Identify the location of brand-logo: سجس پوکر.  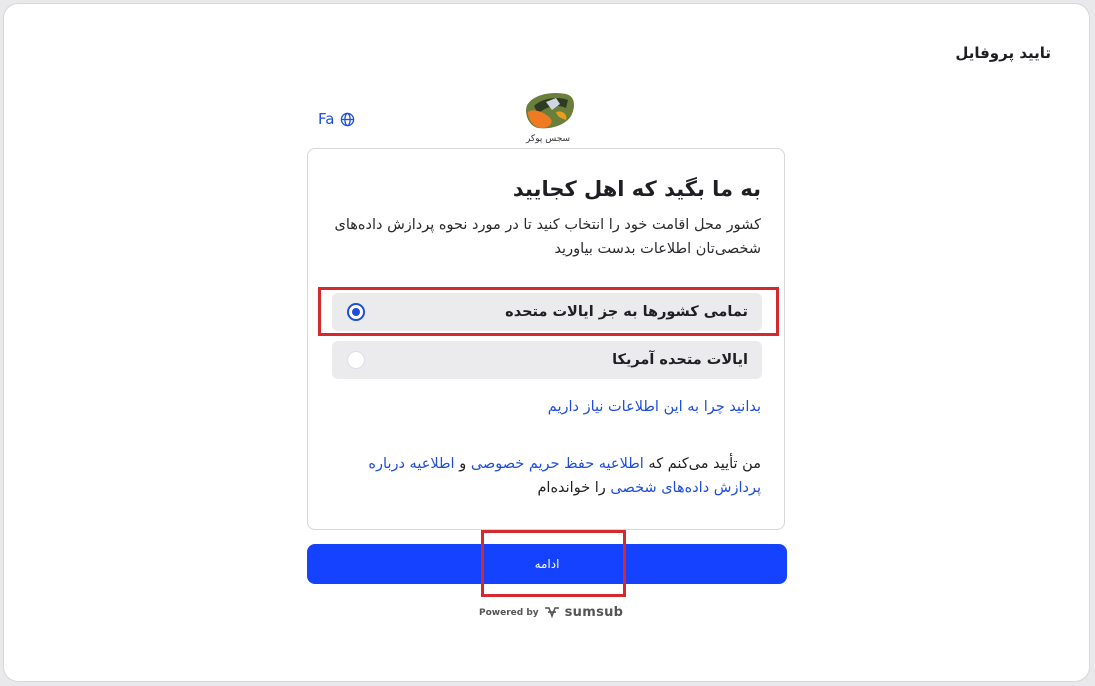
(548, 117).